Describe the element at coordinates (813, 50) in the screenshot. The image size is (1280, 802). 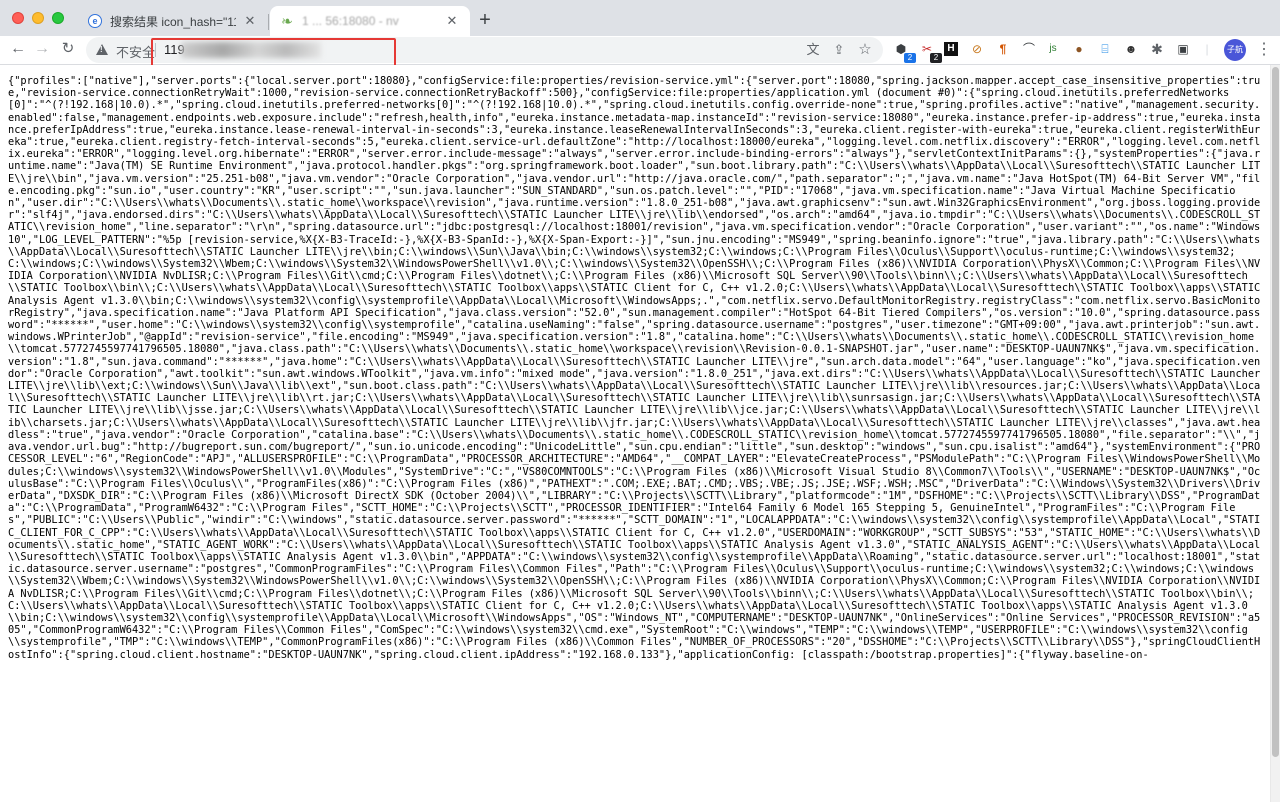
I see `translate-icon: 文` at that location.